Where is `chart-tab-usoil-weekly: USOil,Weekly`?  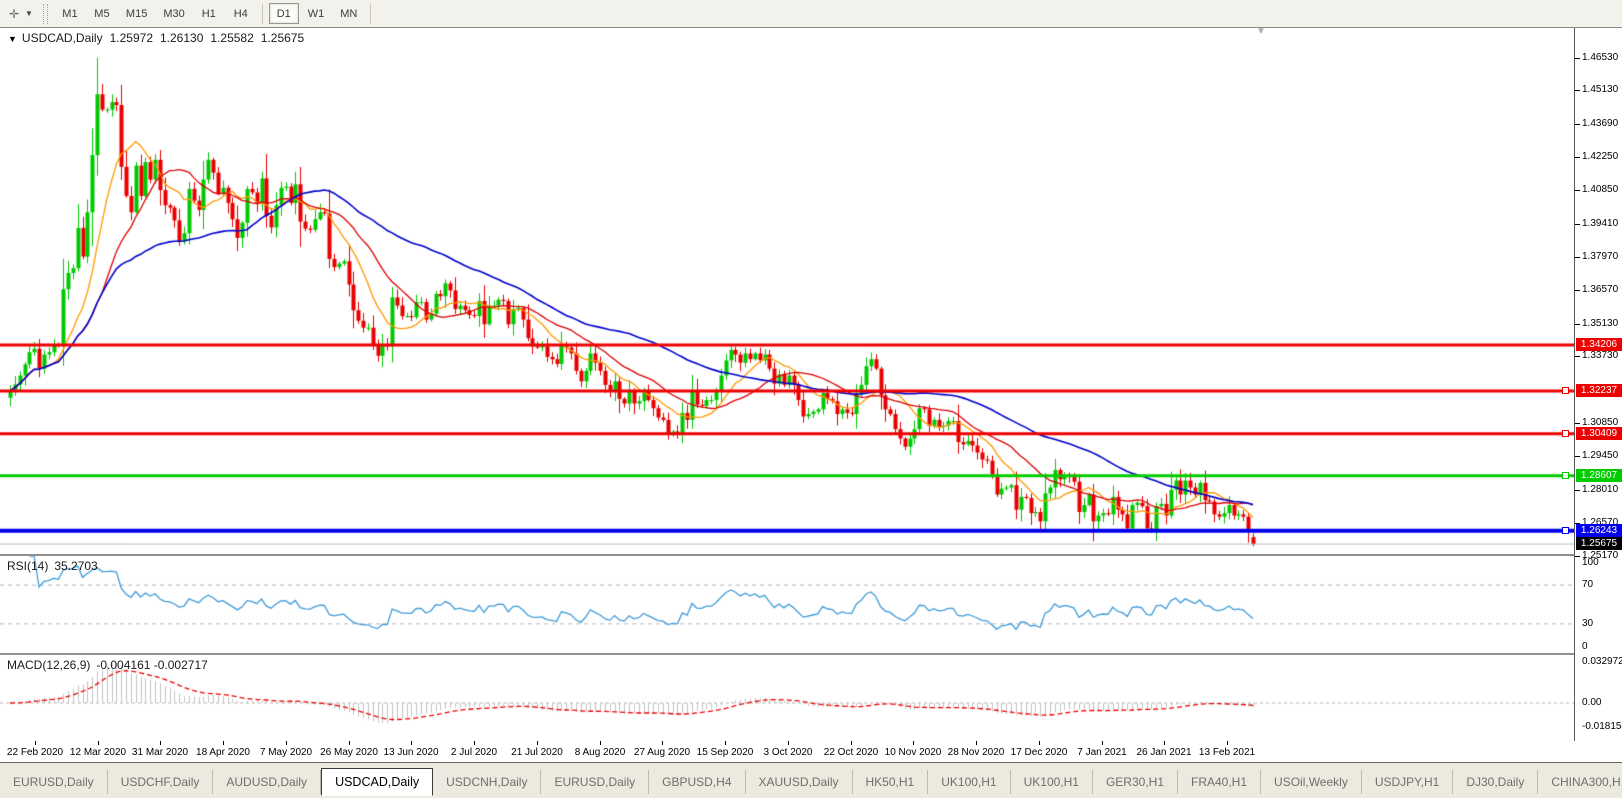 chart-tab-usoil-weekly: USOil,Weekly is located at coordinates (1311, 782).